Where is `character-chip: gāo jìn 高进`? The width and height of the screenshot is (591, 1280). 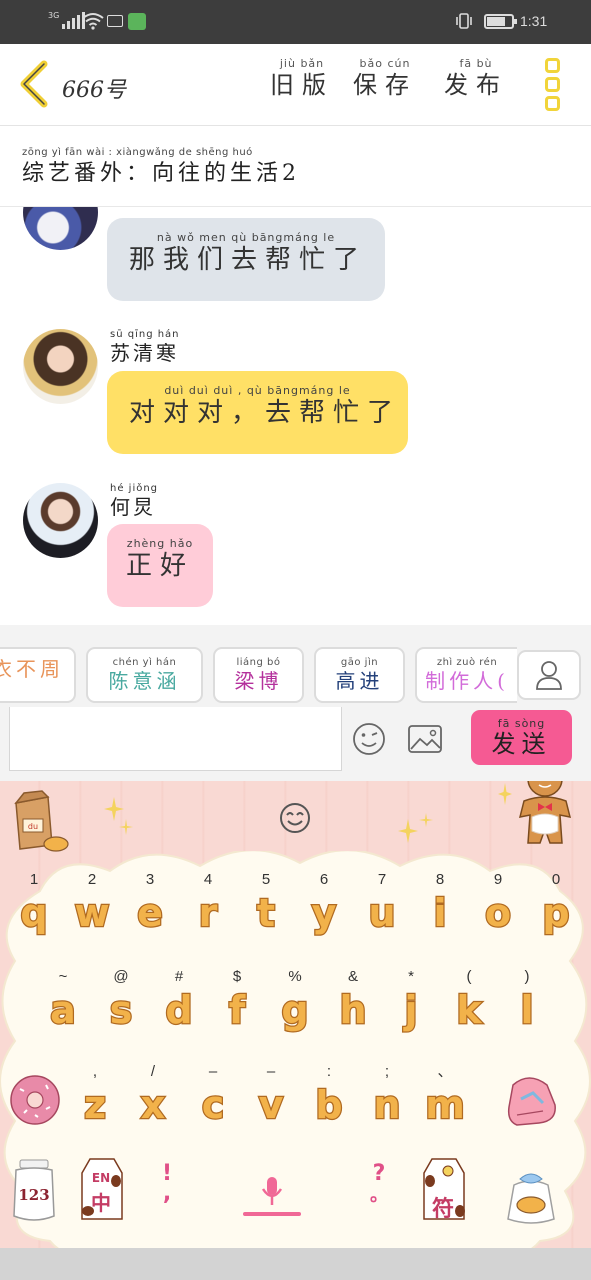
character-chip: gāo jìn 高进 is located at coordinates (359, 675).